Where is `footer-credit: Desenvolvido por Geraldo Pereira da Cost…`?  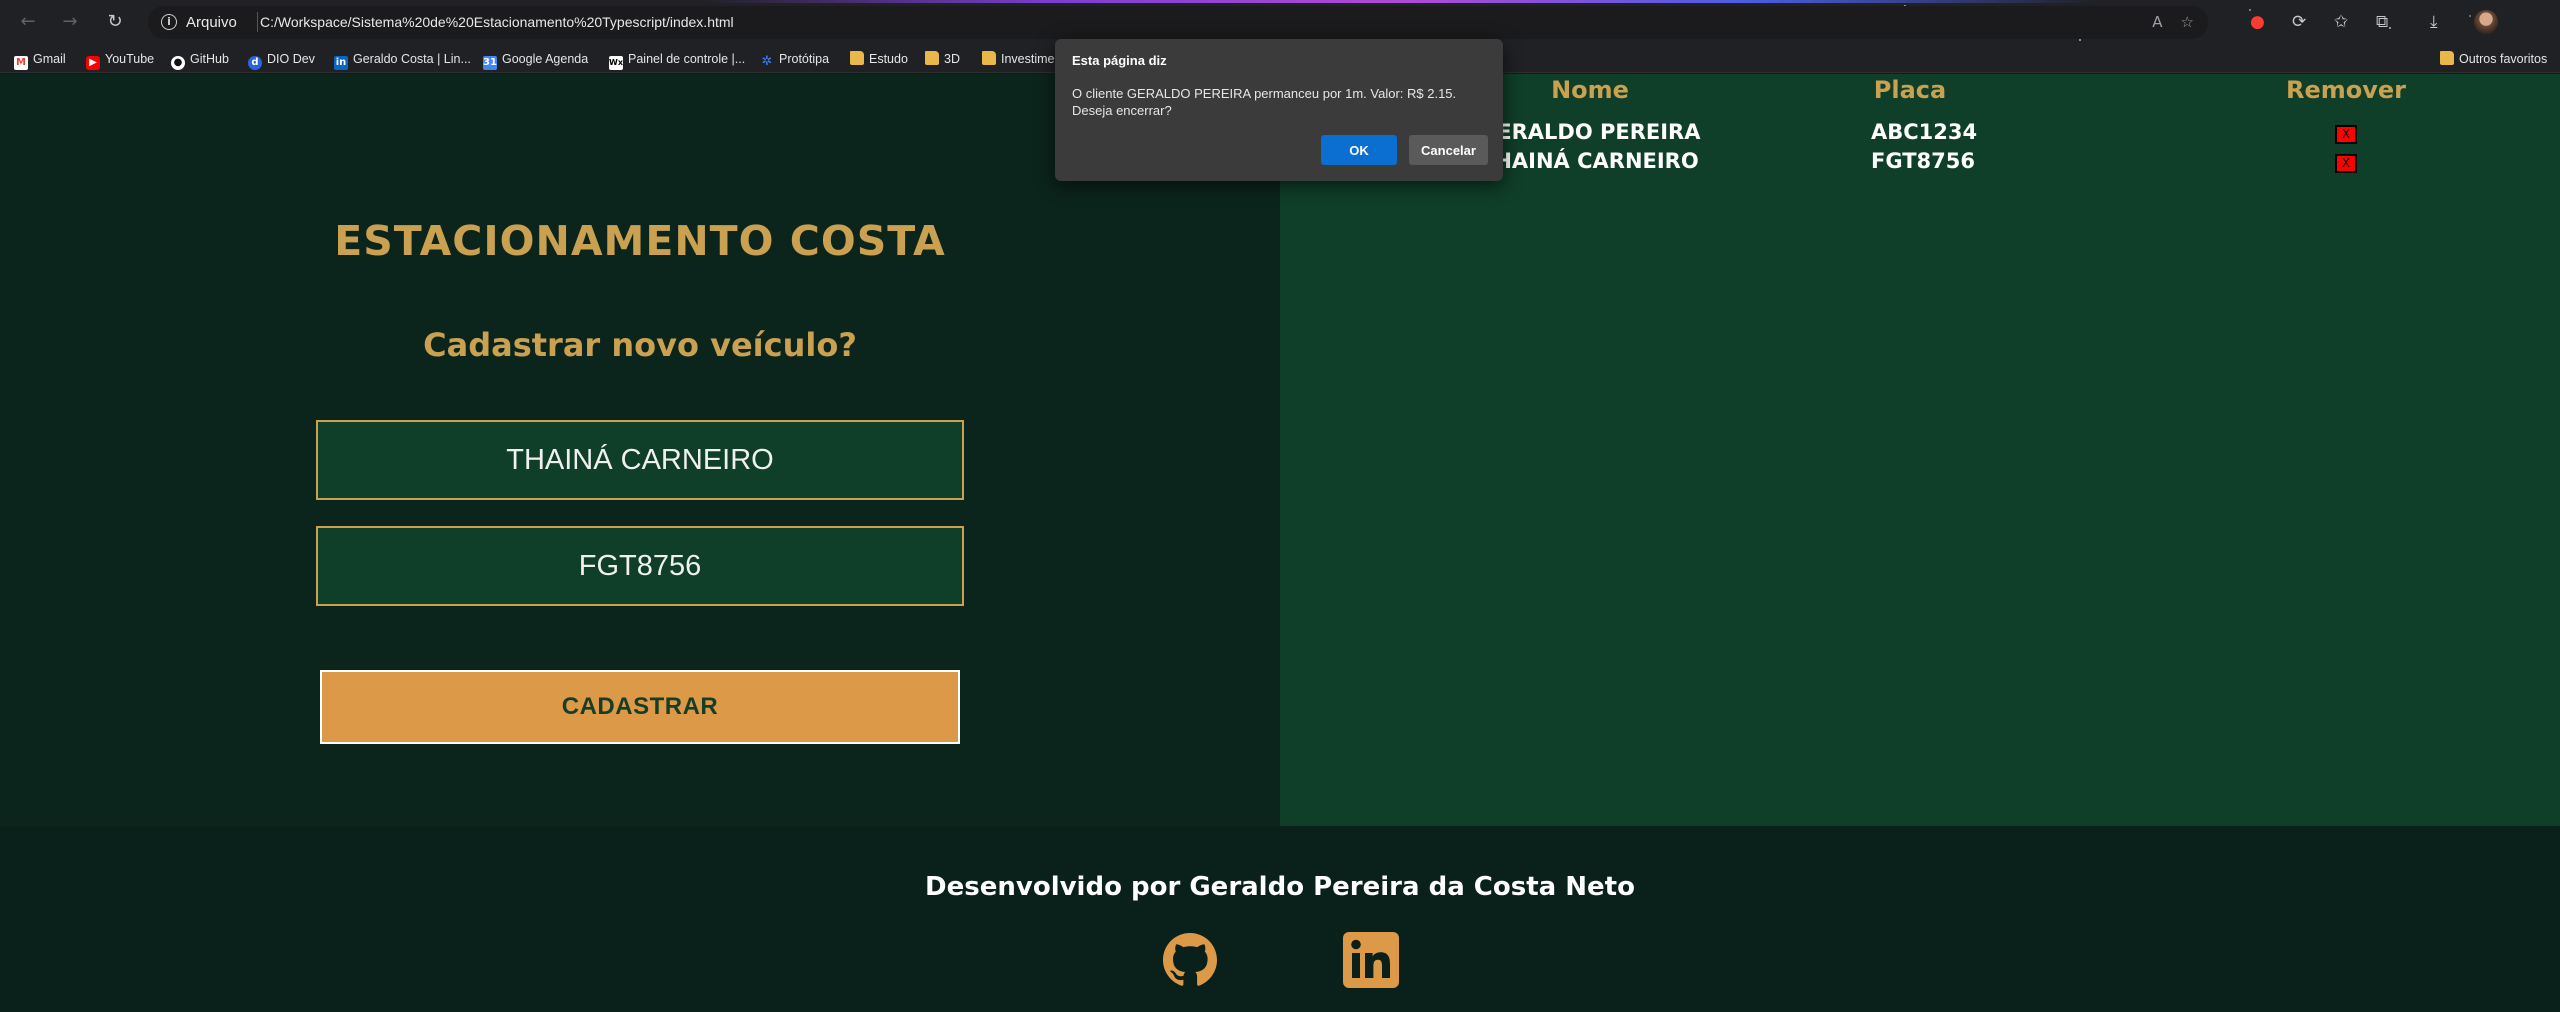 footer-credit: Desenvolvido por Geraldo Pereira da Cost… is located at coordinates (1280, 887).